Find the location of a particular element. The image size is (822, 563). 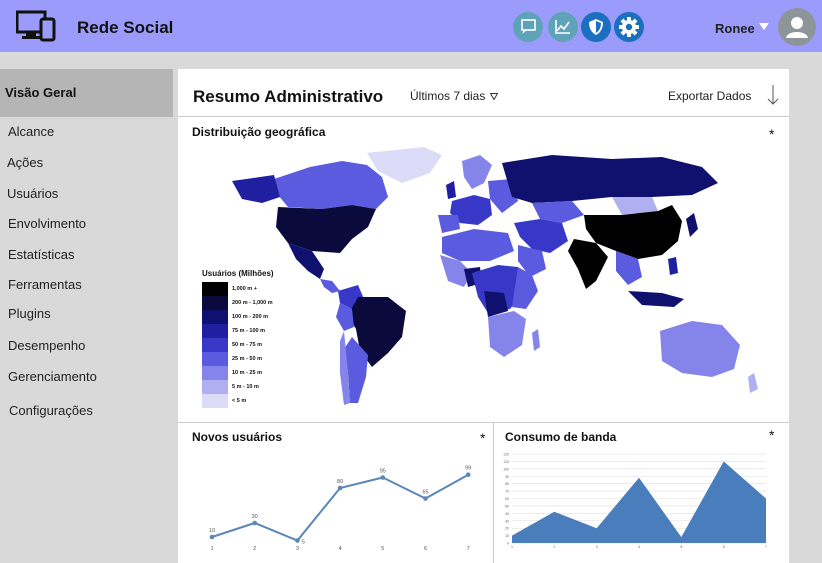

sidebar-item-visao-geral: Visão Geral is located at coordinates (86, 93).